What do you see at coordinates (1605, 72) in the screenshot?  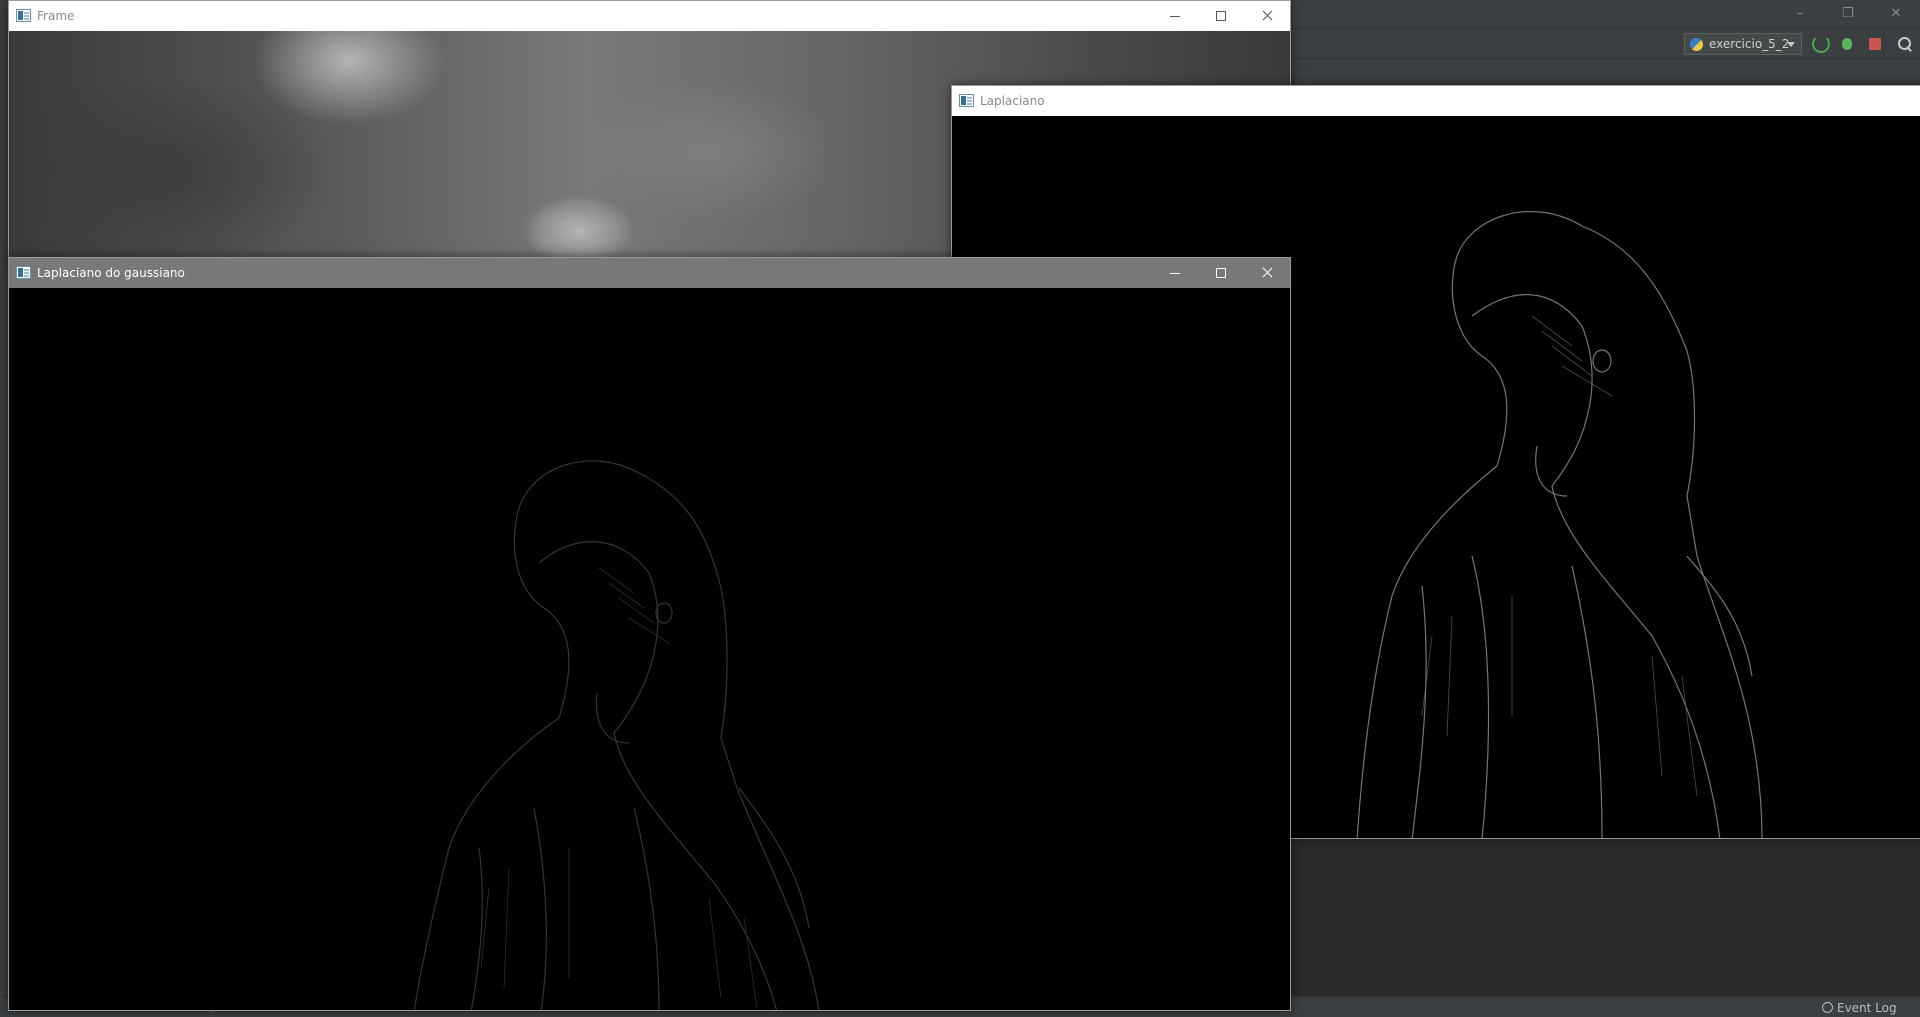 I see `ide-tab-strip` at bounding box center [1605, 72].